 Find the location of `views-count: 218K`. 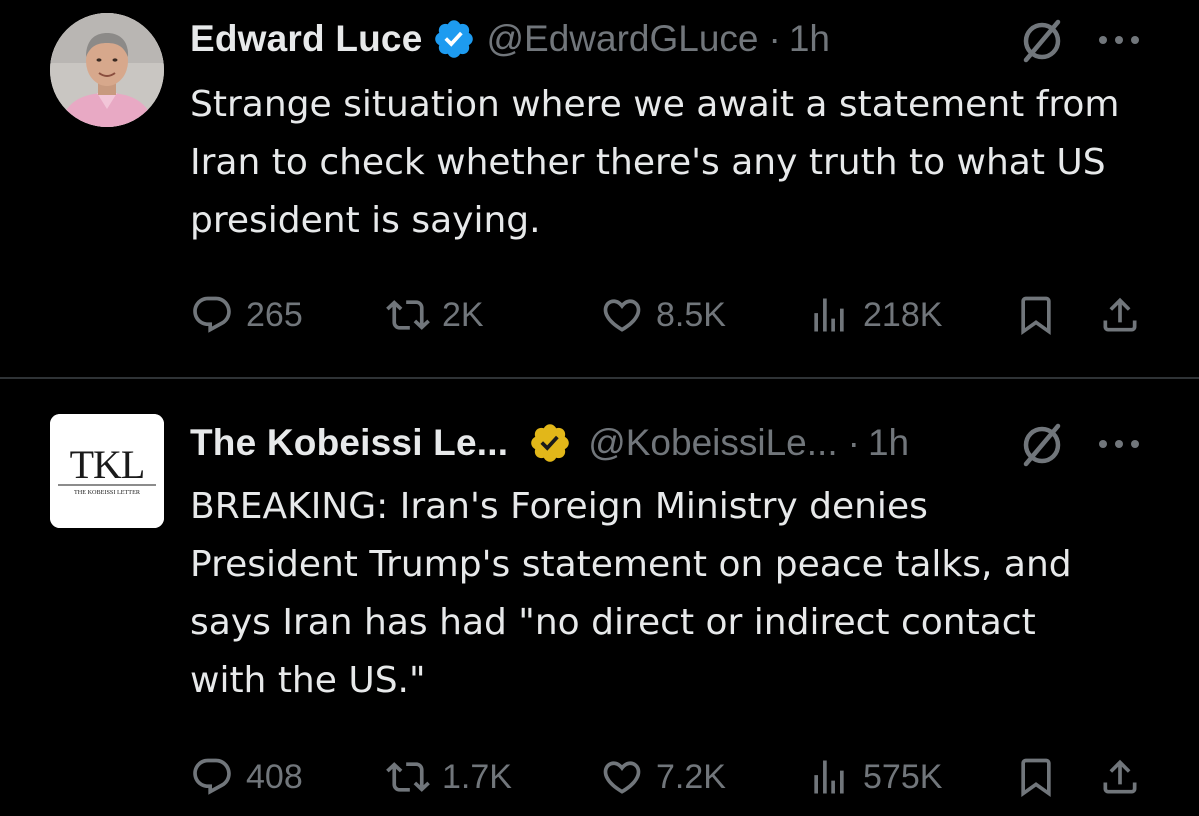

views-count: 218K is located at coordinates (903, 314).